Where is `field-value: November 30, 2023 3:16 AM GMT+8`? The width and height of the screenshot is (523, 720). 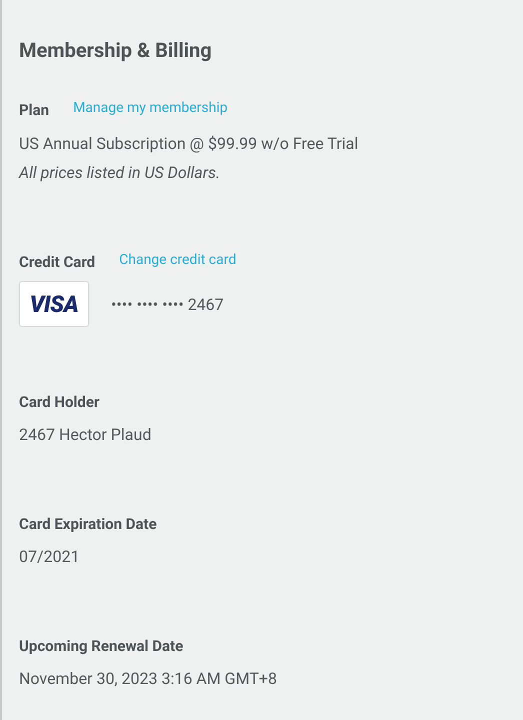
field-value: November 30, 2023 3:16 AM GMT+8 is located at coordinates (148, 679).